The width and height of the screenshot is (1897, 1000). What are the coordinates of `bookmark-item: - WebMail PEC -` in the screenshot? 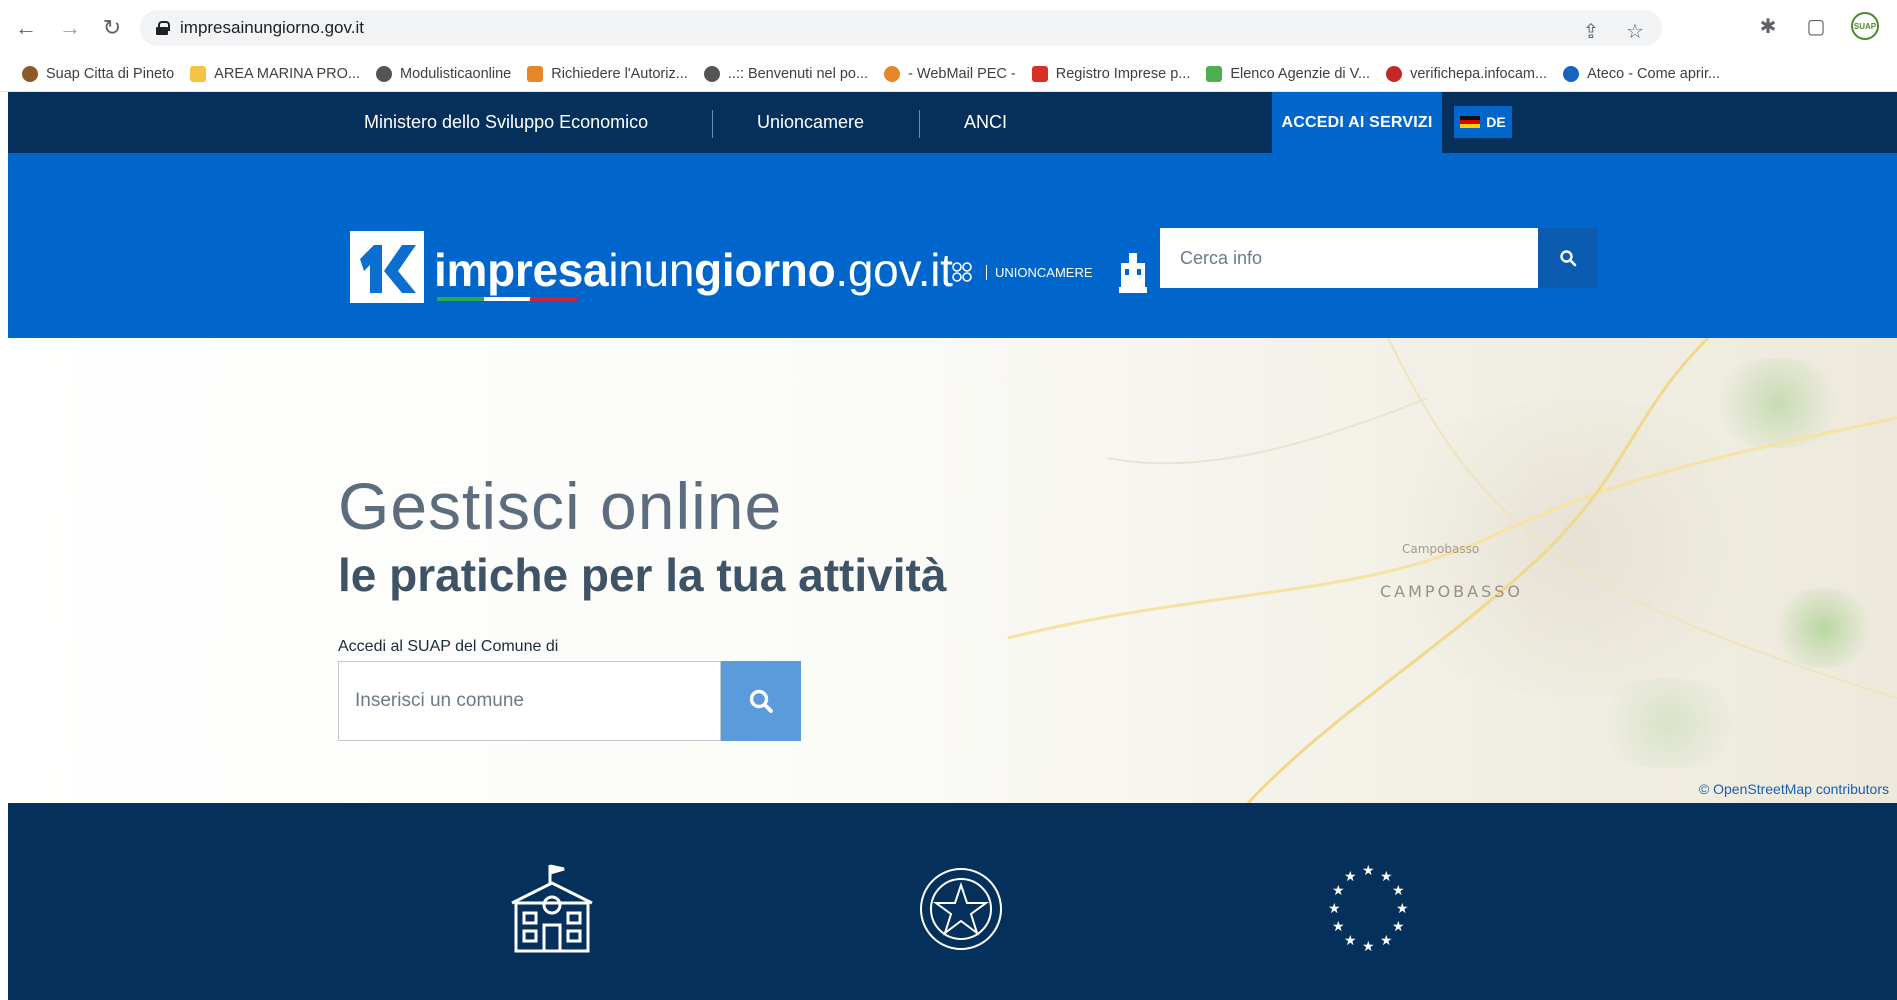 It's located at (950, 73).